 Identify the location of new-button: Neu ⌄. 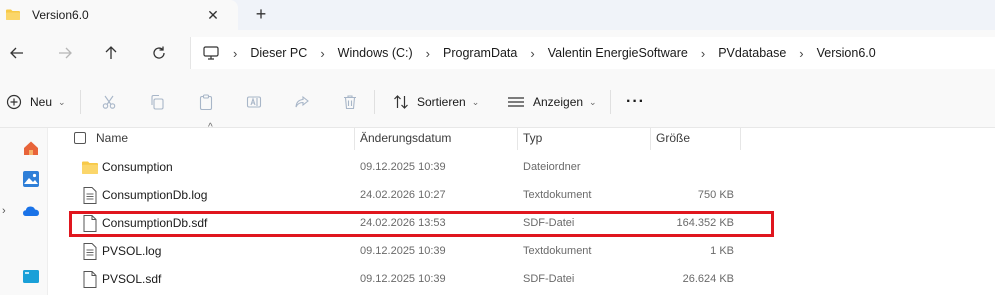
(36, 102).